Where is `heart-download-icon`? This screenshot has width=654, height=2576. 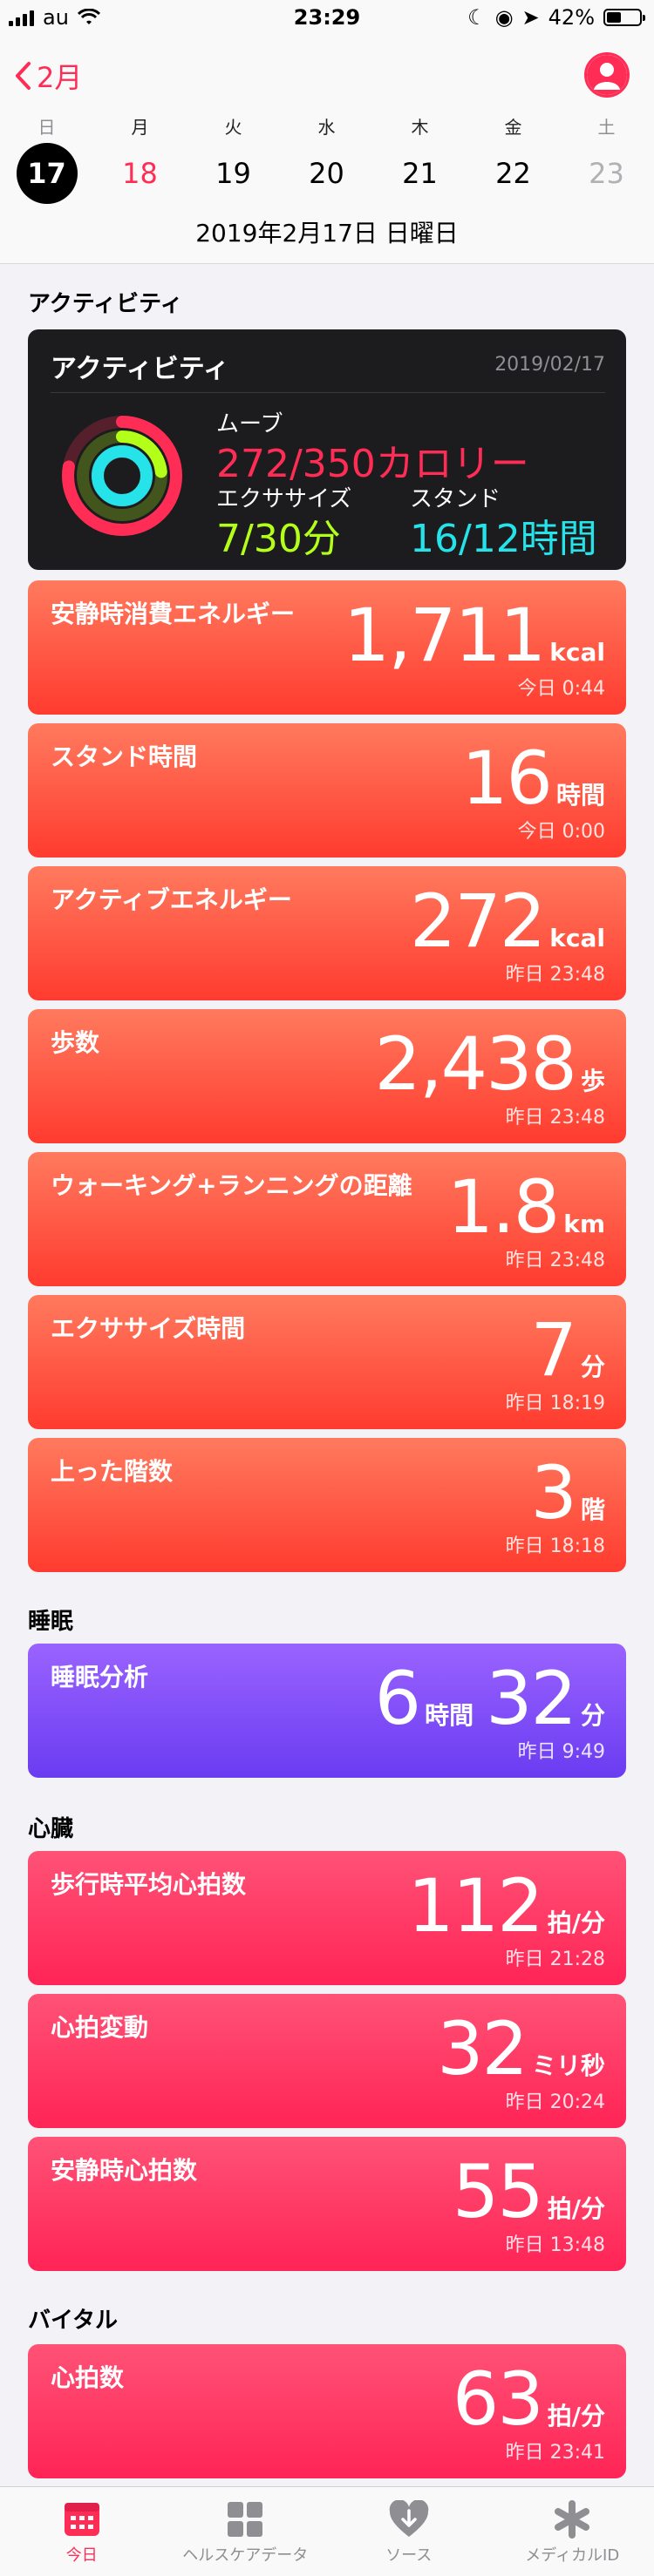 heart-download-icon is located at coordinates (409, 2520).